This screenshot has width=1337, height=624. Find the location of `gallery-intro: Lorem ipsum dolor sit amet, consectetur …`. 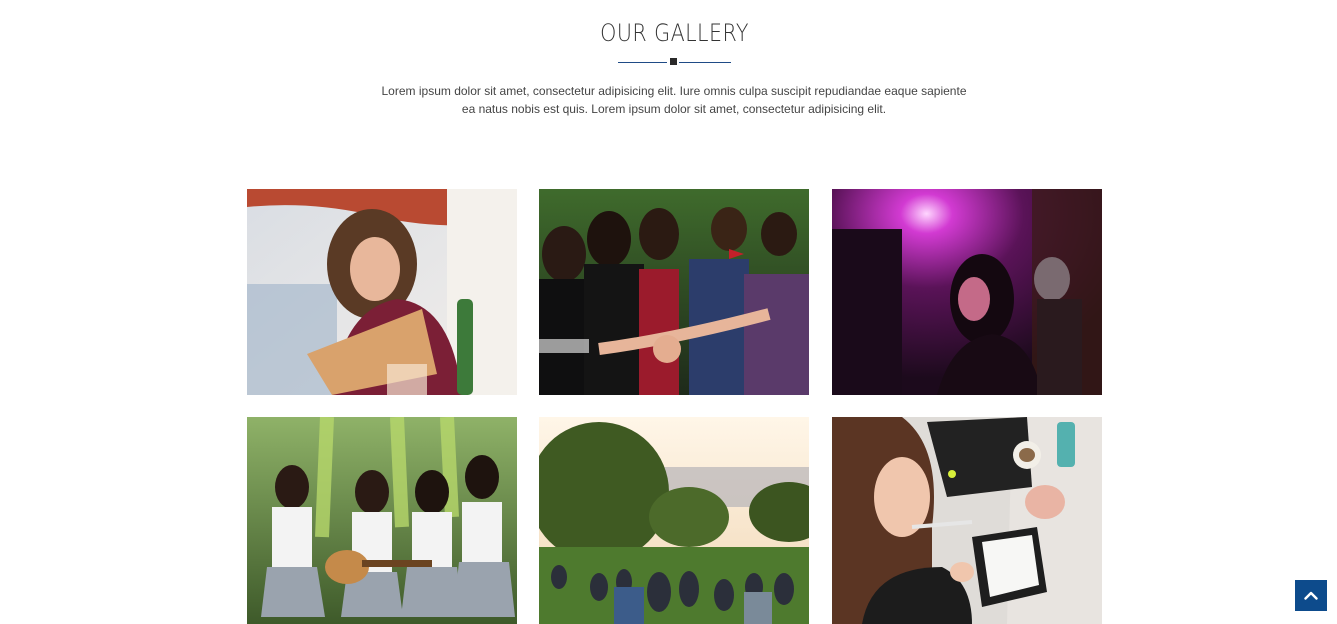

gallery-intro: Lorem ipsum dolor sit amet, consectetur … is located at coordinates (674, 100).